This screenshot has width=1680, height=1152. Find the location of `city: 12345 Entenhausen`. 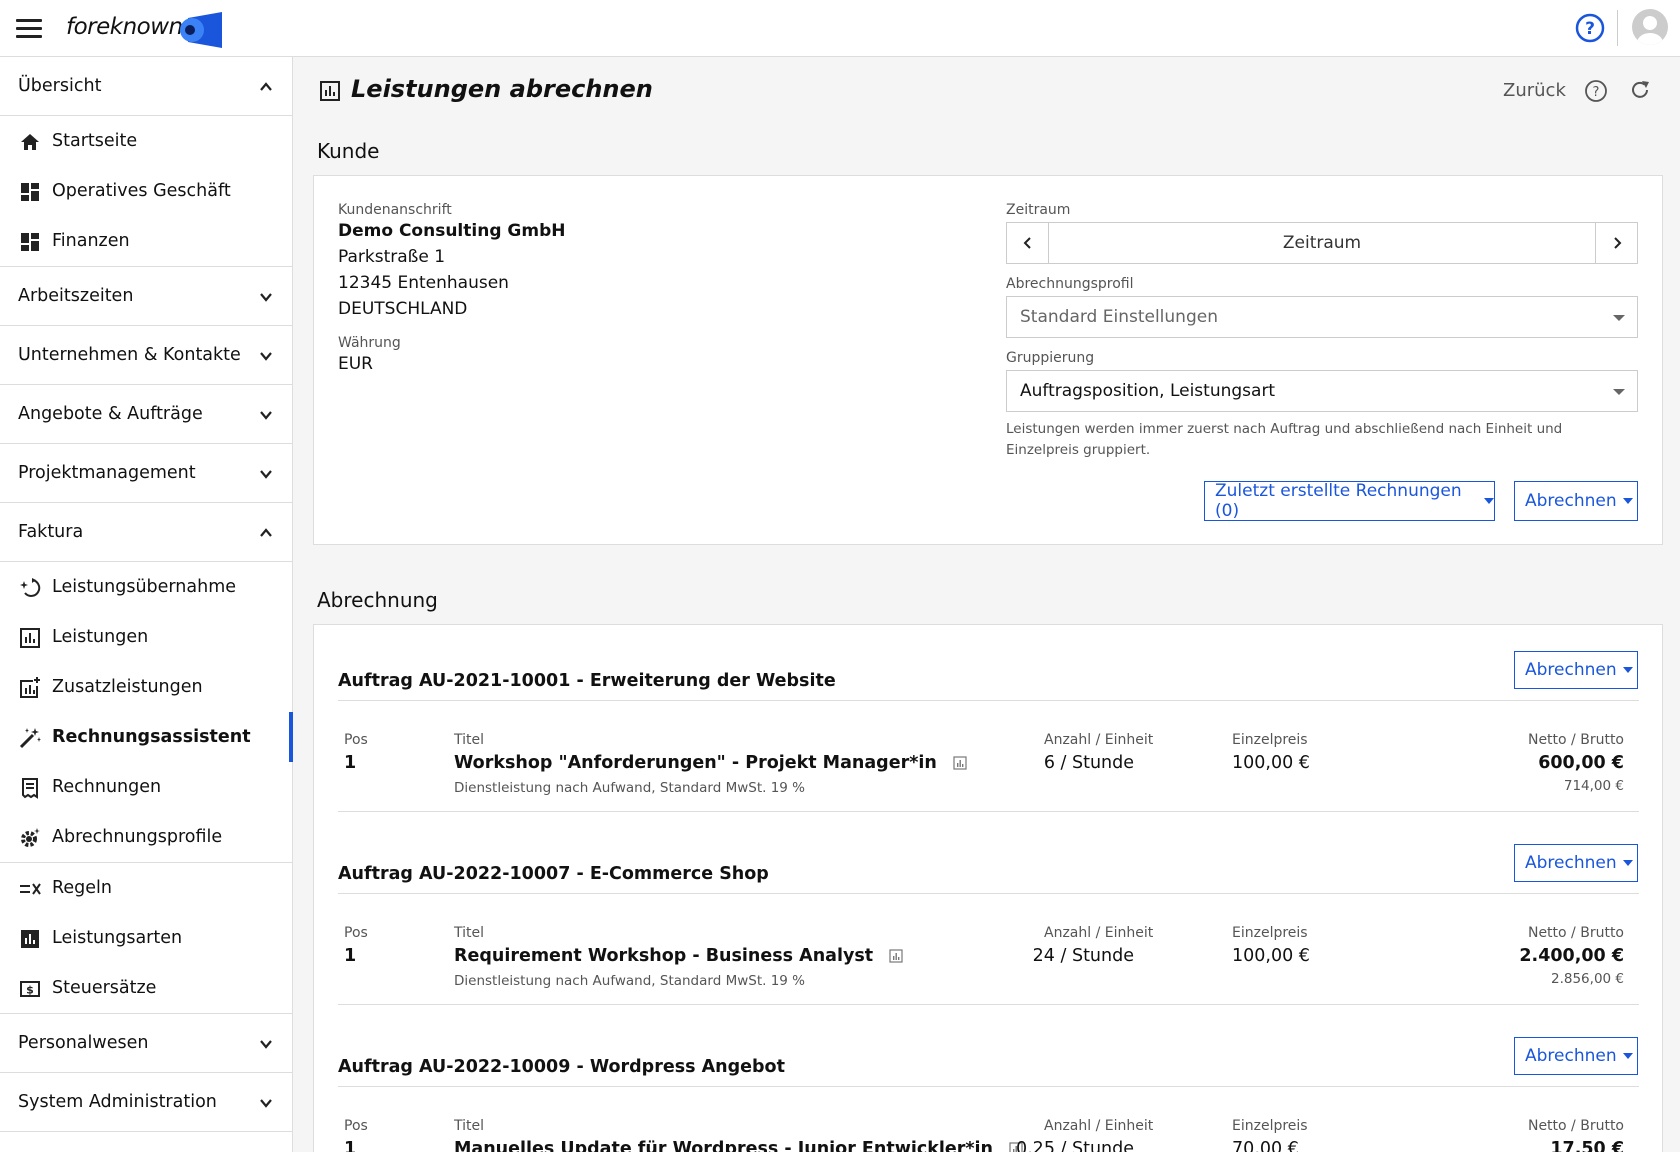

city: 12345 Entenhausen is located at coordinates (423, 283).